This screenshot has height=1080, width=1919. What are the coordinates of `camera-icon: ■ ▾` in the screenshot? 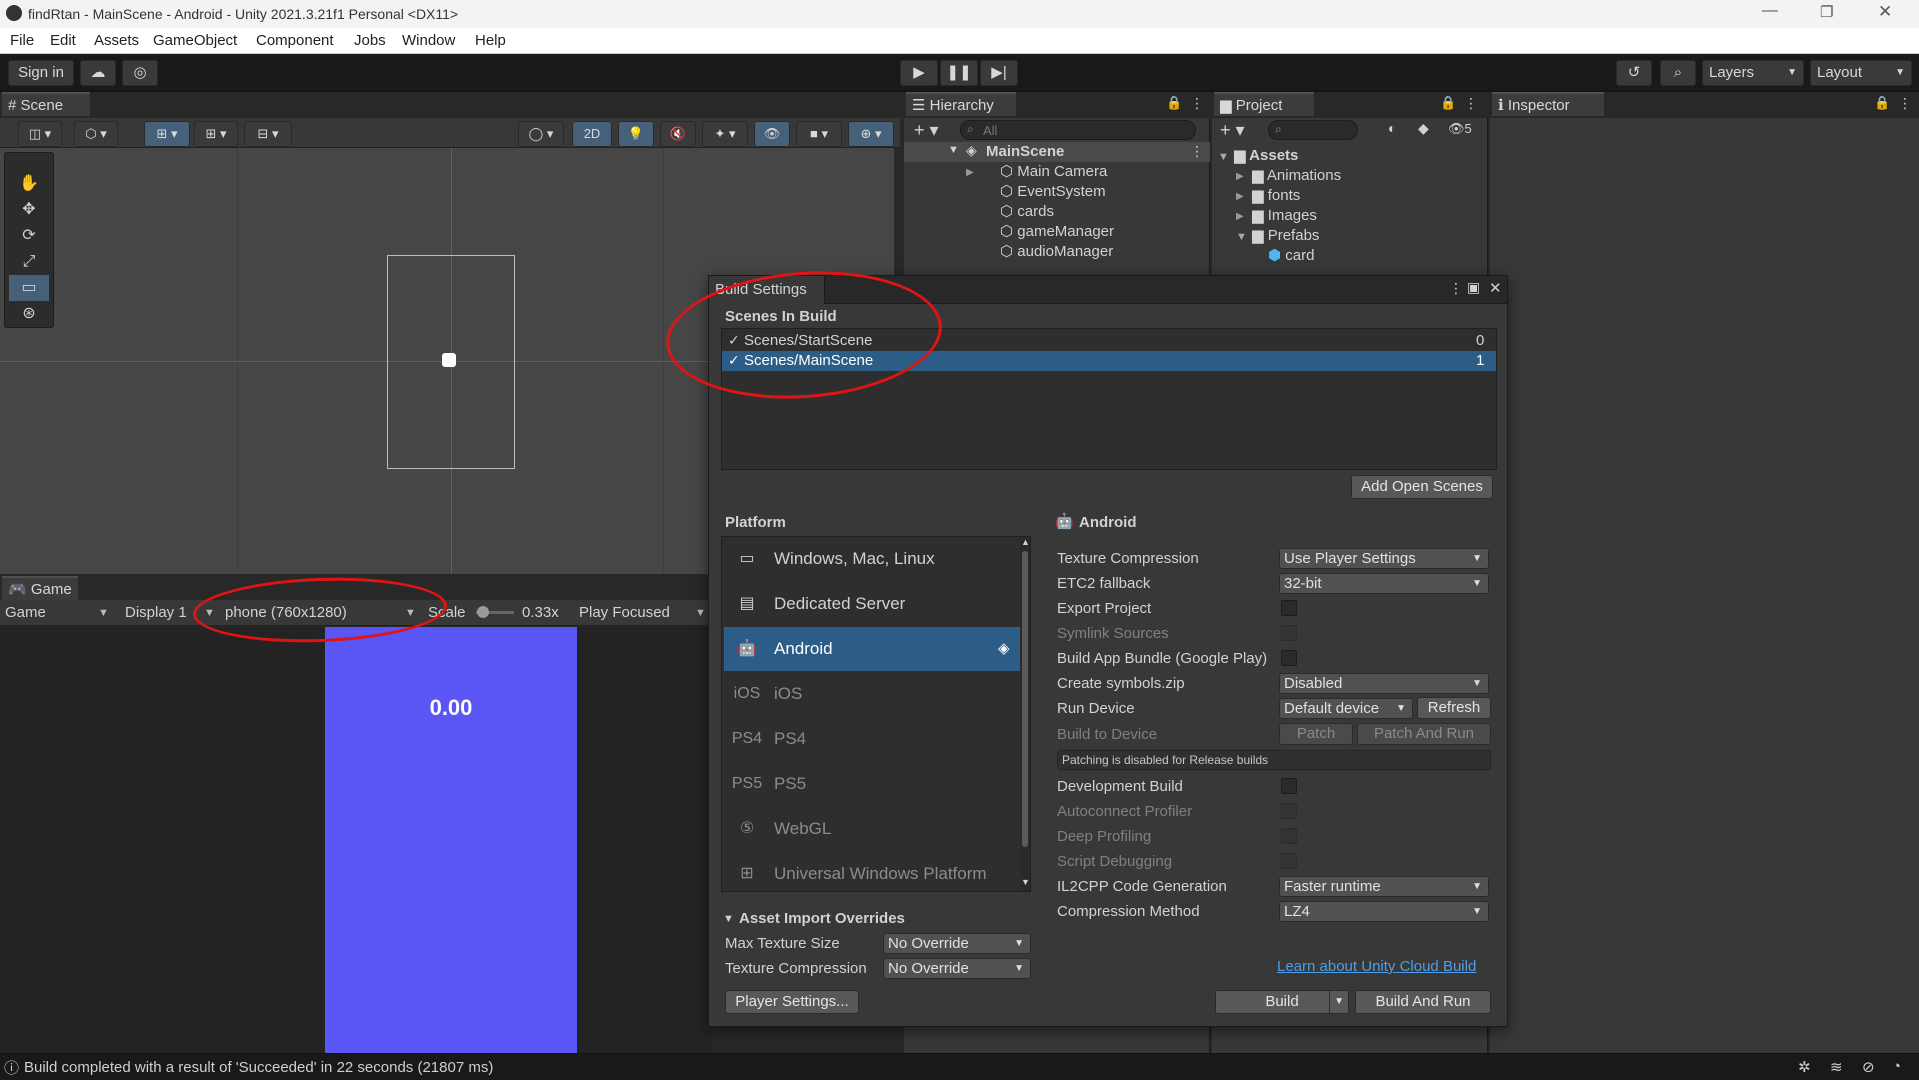 It's located at (819, 134).